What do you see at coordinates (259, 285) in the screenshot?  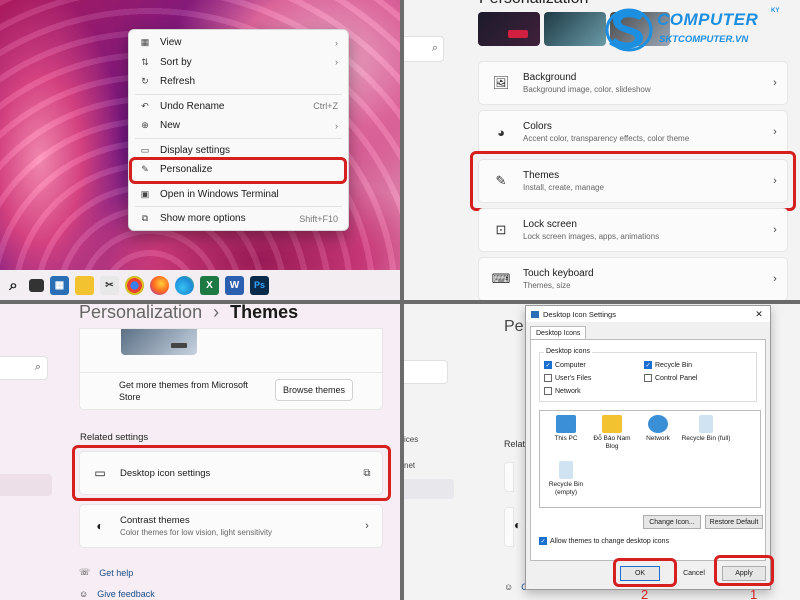 I see `photoshop-icon: Ps` at bounding box center [259, 285].